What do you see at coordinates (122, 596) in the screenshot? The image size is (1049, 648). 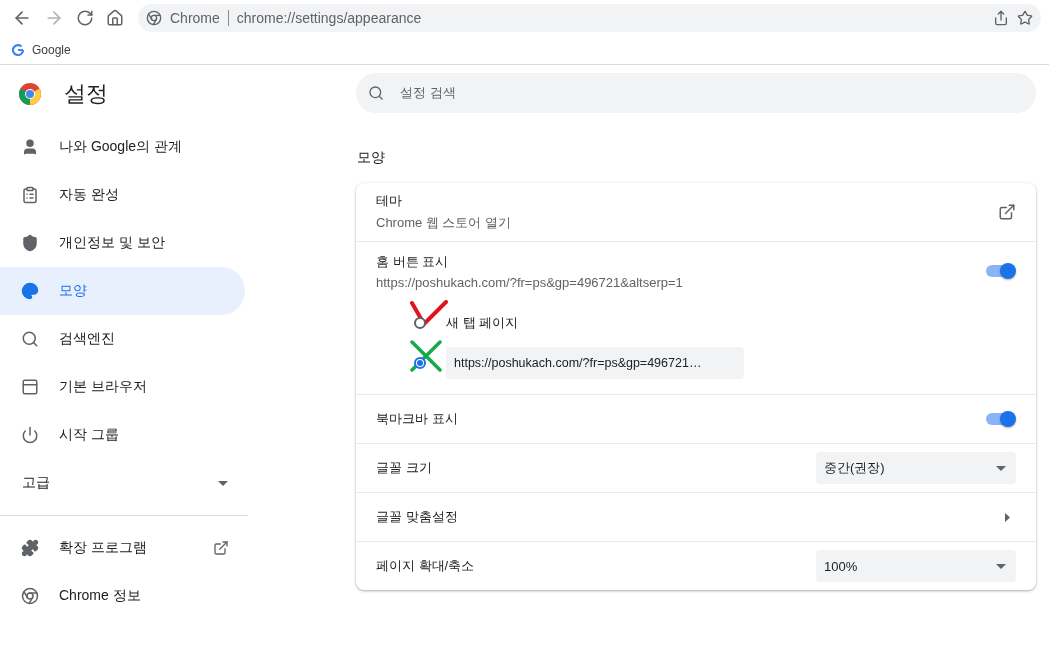 I see `sidebar-item: Chrome 정보` at bounding box center [122, 596].